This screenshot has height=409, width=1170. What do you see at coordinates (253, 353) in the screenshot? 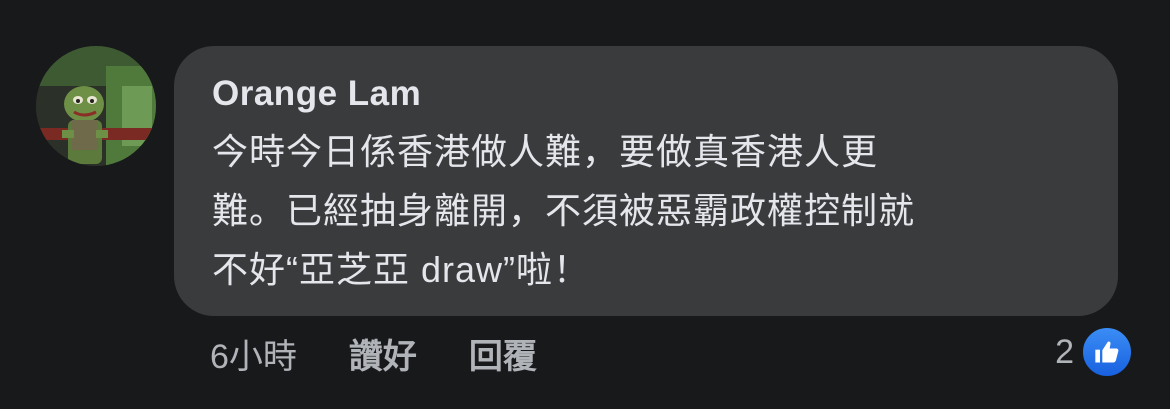
I see `comment-timestamp: 6小時` at bounding box center [253, 353].